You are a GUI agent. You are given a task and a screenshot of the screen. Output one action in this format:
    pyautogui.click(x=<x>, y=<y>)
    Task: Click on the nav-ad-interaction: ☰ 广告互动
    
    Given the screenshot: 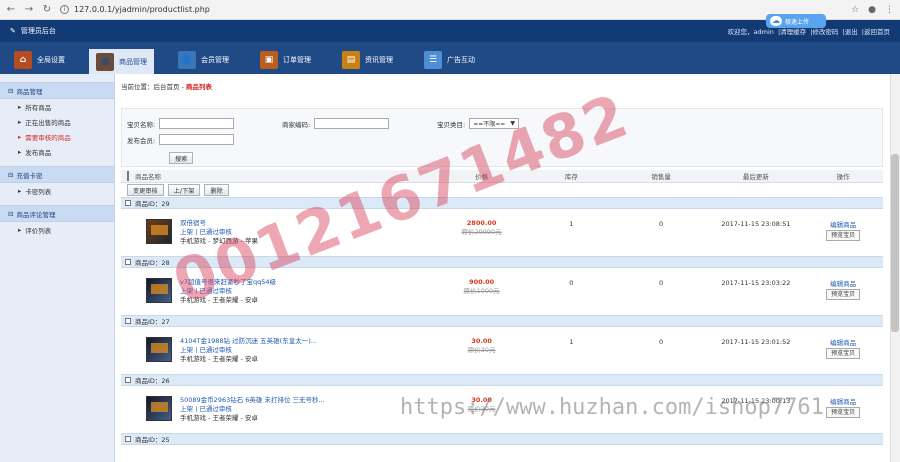 What is the action you would take?
    pyautogui.click(x=449, y=60)
    